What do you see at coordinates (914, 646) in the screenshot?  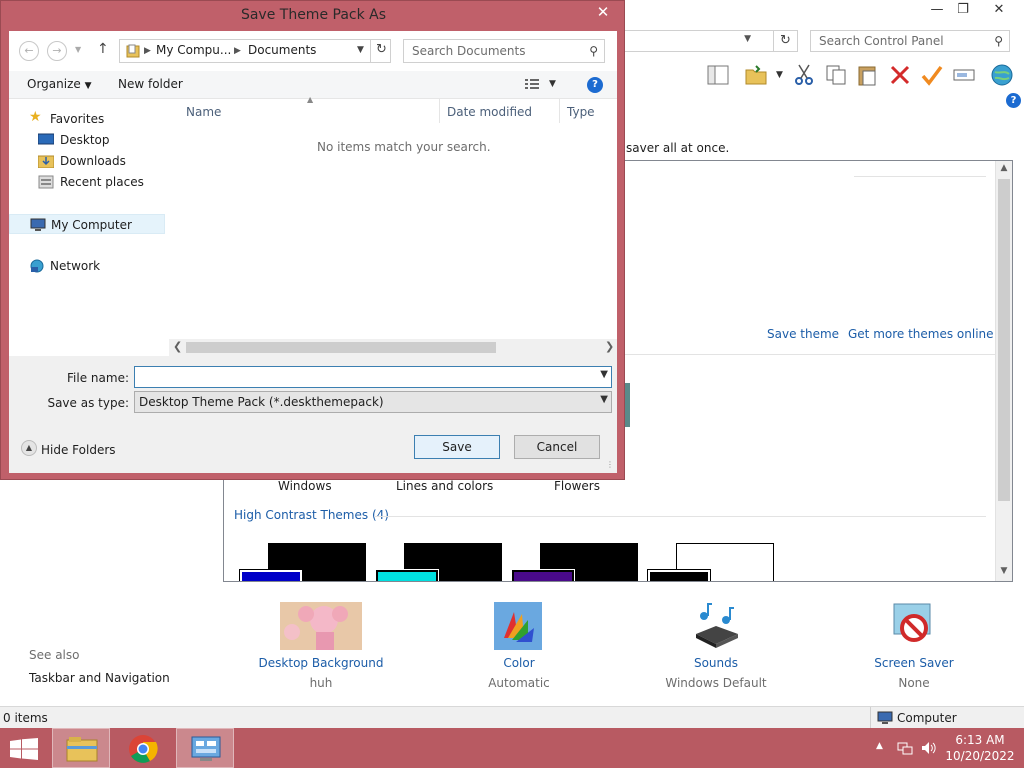 I see `screen-saver-item: Screen Saver None` at bounding box center [914, 646].